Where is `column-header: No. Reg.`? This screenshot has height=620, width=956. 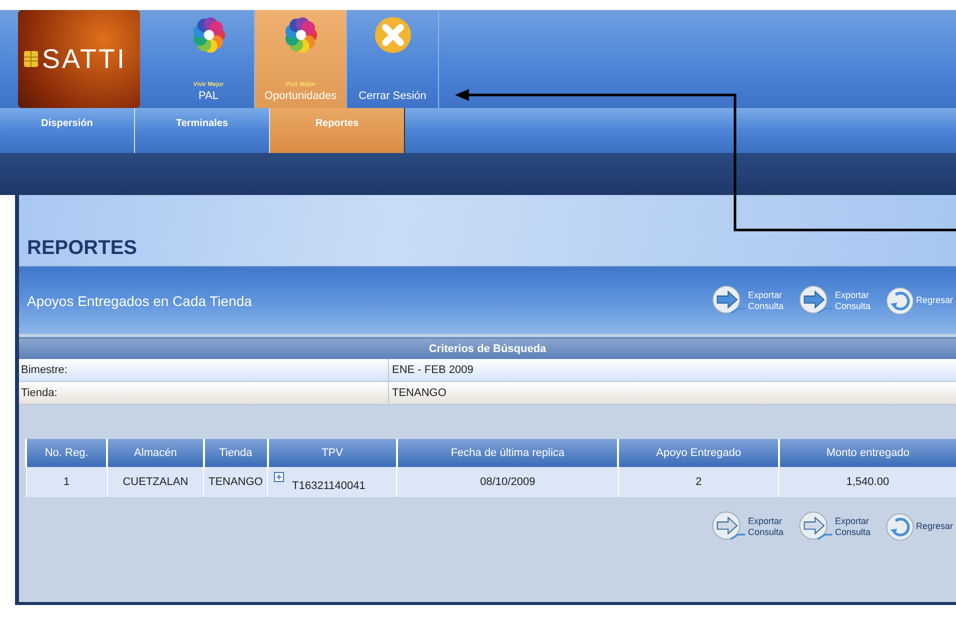
column-header: No. Reg. is located at coordinates (67, 453).